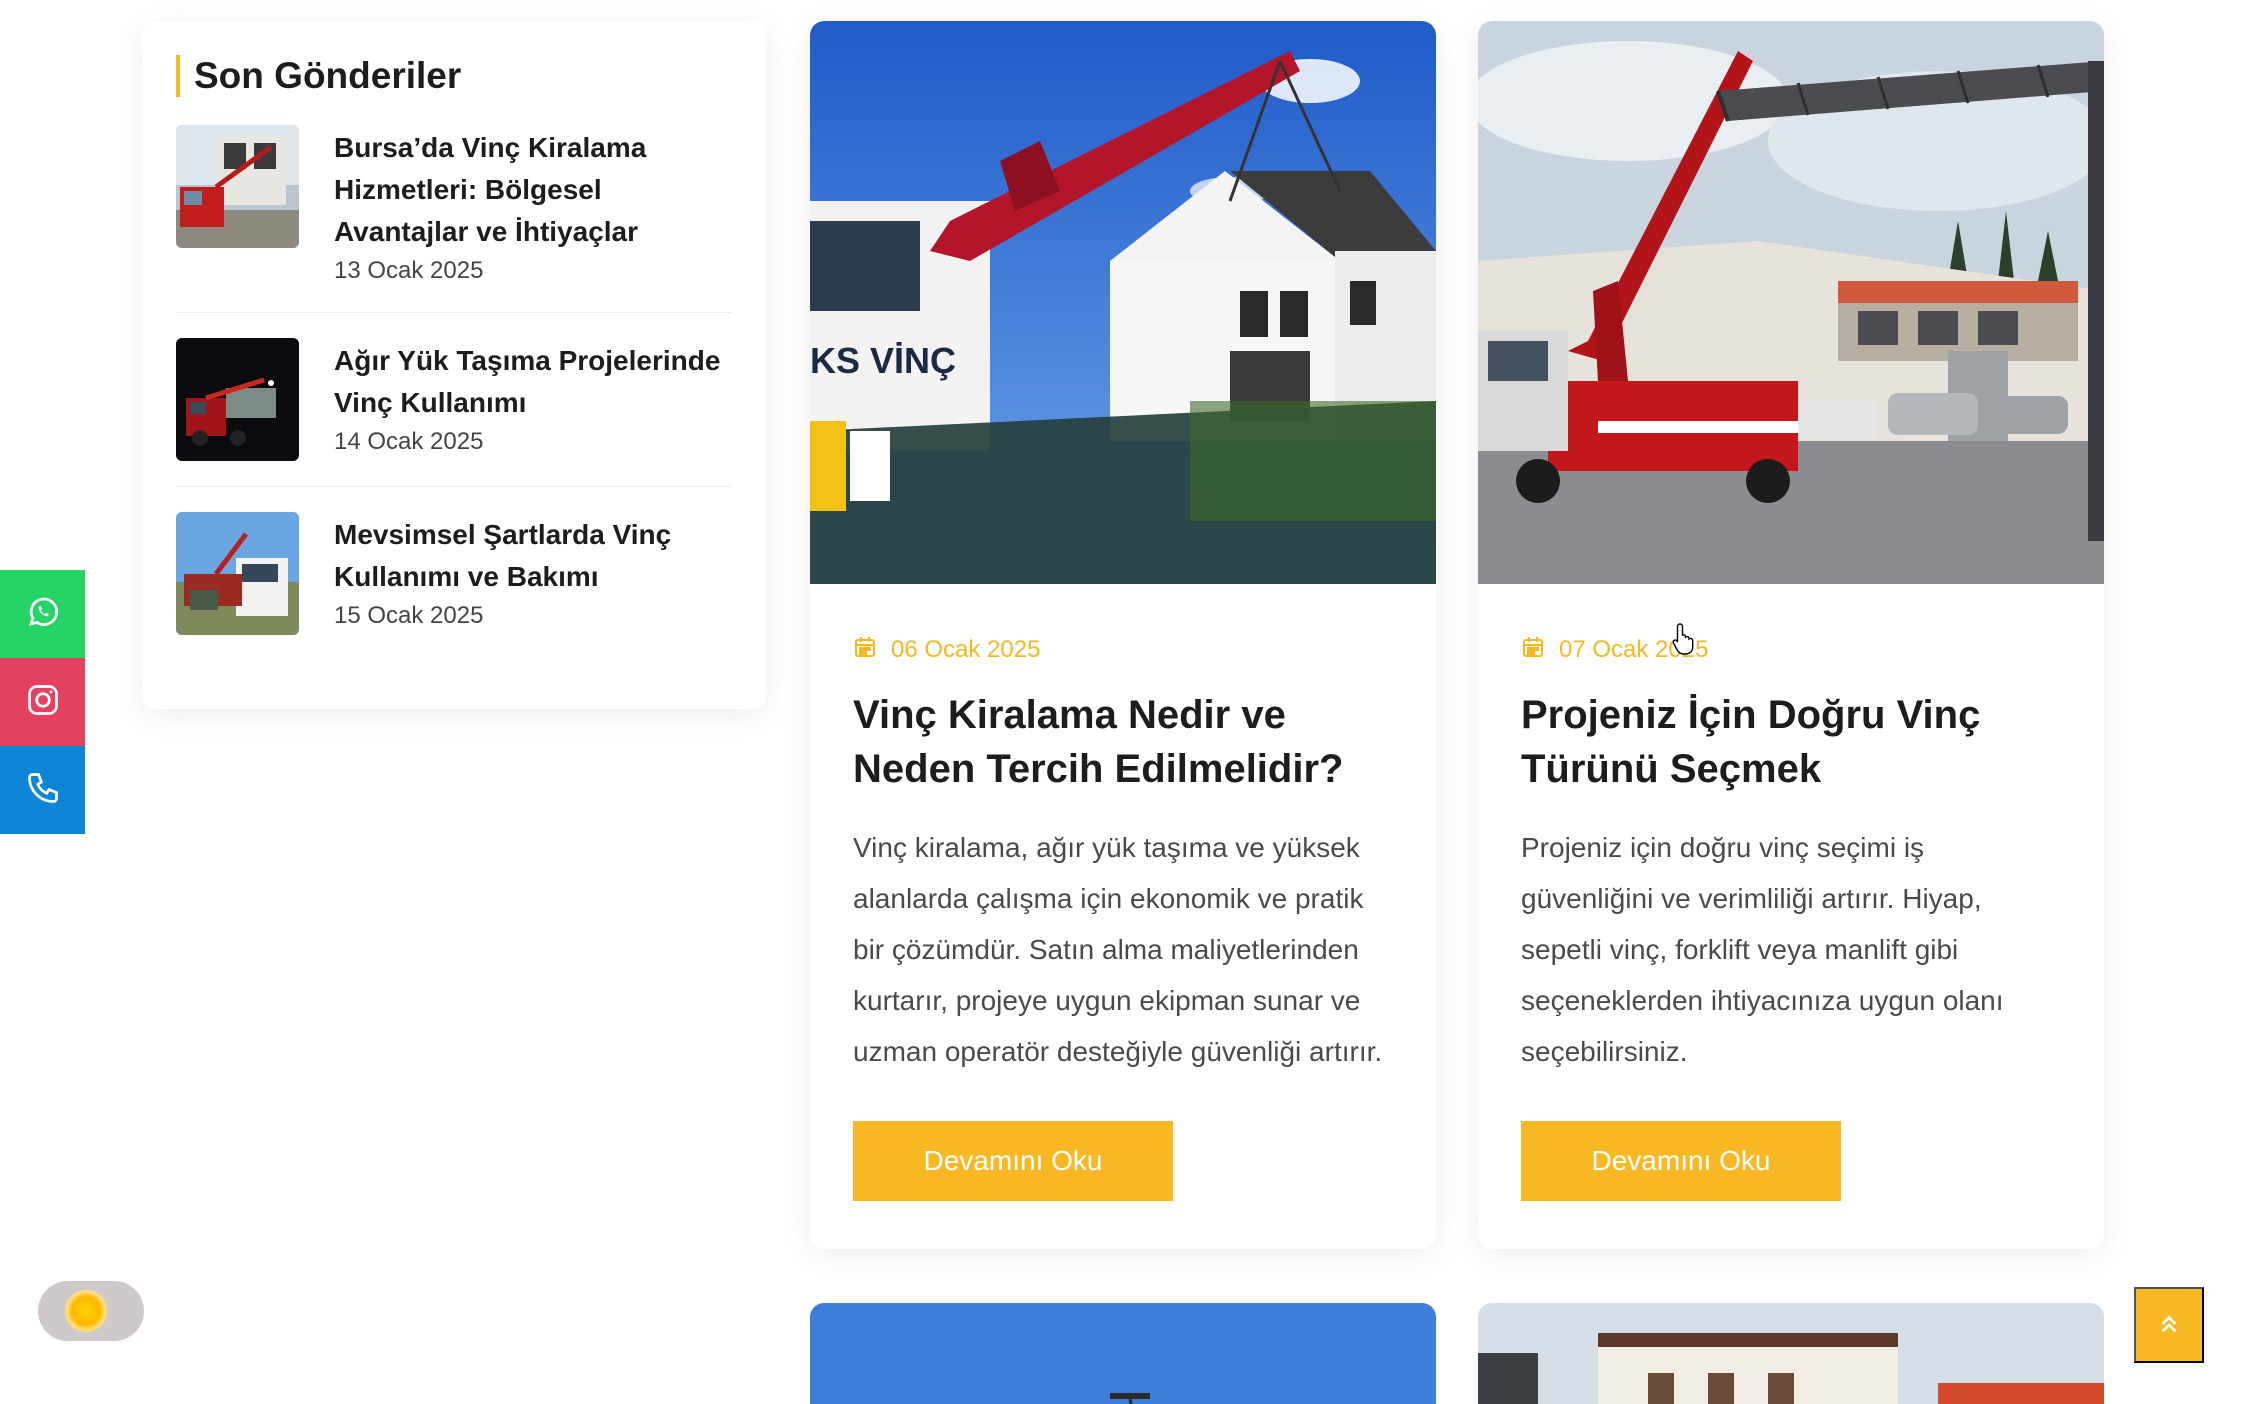  What do you see at coordinates (409, 441) in the screenshot?
I see `post-date: 14 Ocak 2025` at bounding box center [409, 441].